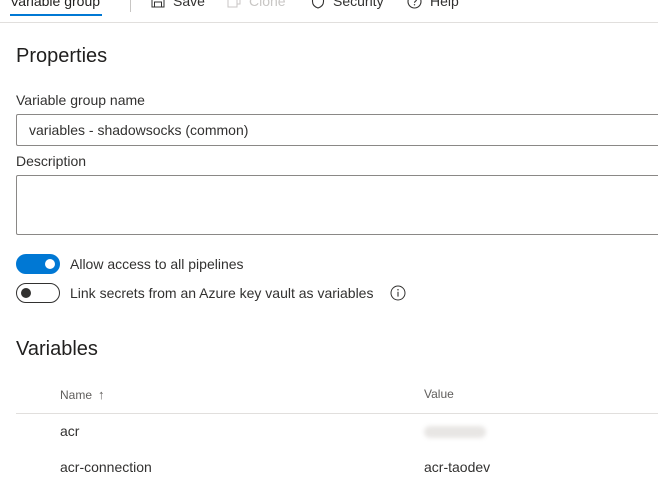 The image size is (658, 480). What do you see at coordinates (337, 205) in the screenshot?
I see `description-textarea` at bounding box center [337, 205].